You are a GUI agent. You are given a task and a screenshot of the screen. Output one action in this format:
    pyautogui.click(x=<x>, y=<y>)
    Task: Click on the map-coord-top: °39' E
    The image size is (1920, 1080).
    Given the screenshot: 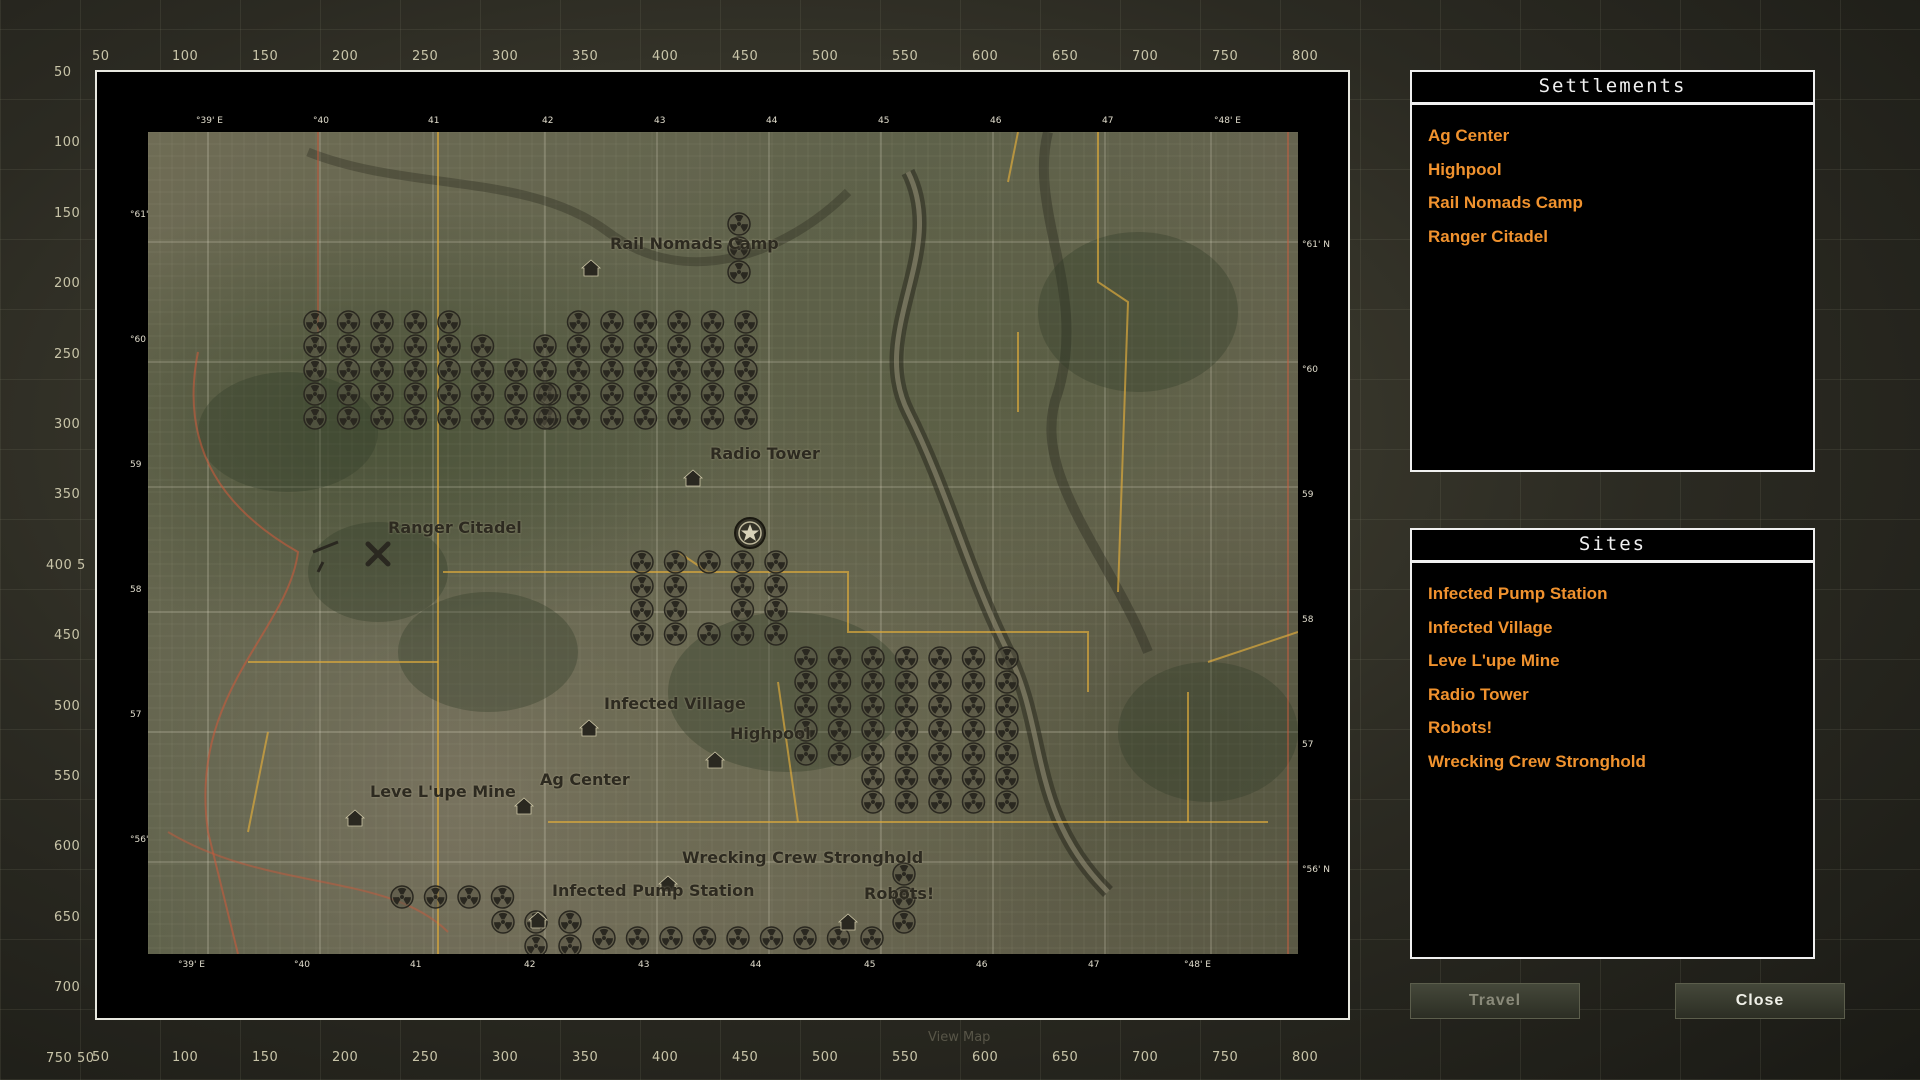 What is the action you would take?
    pyautogui.click(x=209, y=121)
    